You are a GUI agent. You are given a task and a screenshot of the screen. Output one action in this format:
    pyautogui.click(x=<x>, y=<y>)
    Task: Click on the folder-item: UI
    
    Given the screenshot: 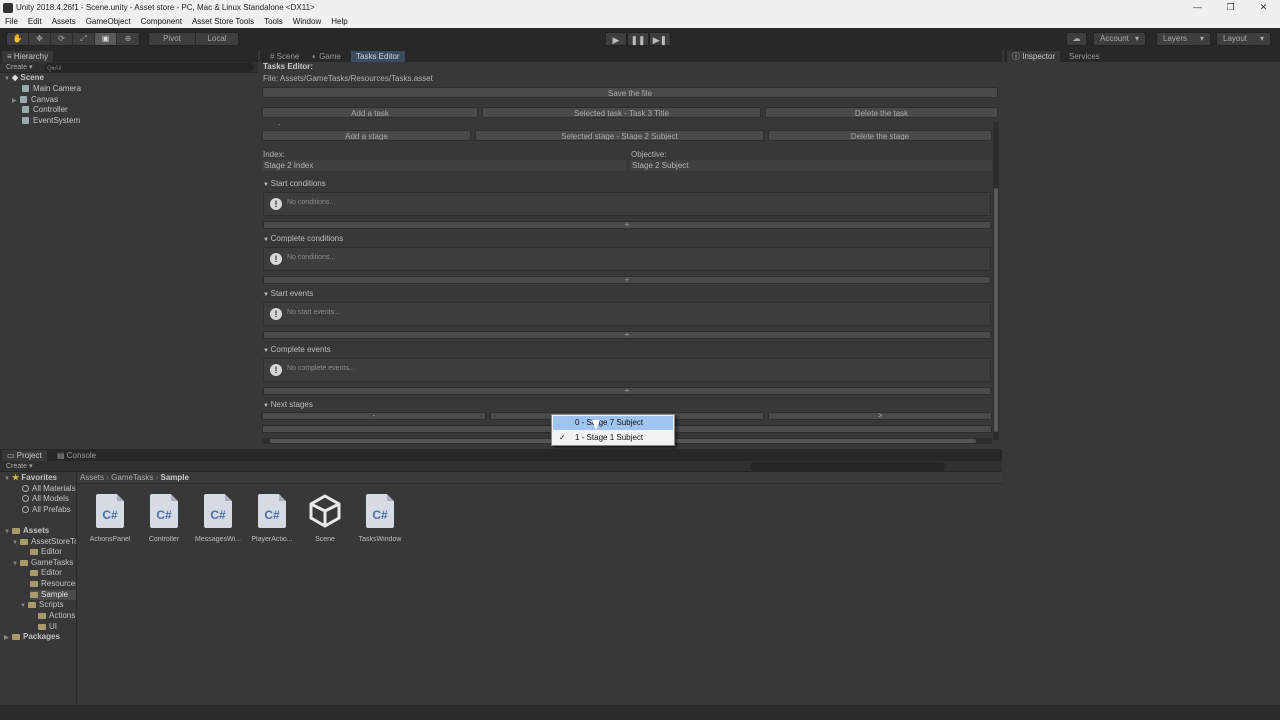 What is the action you would take?
    pyautogui.click(x=57, y=627)
    